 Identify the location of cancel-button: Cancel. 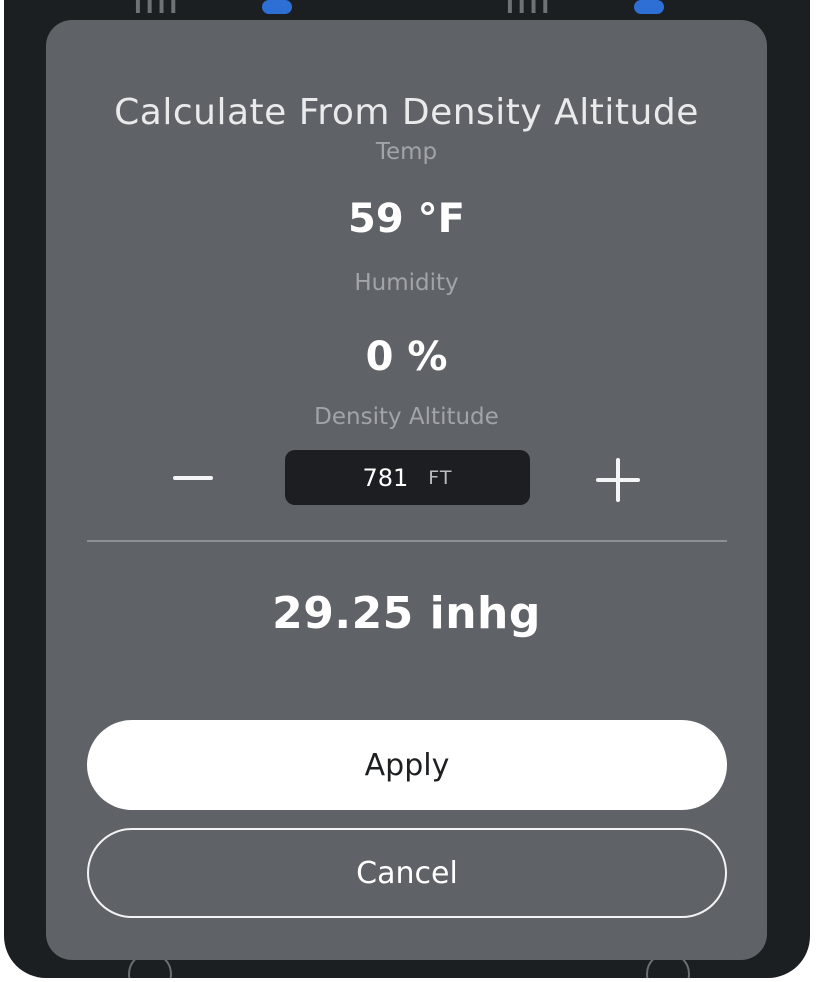
(407, 873).